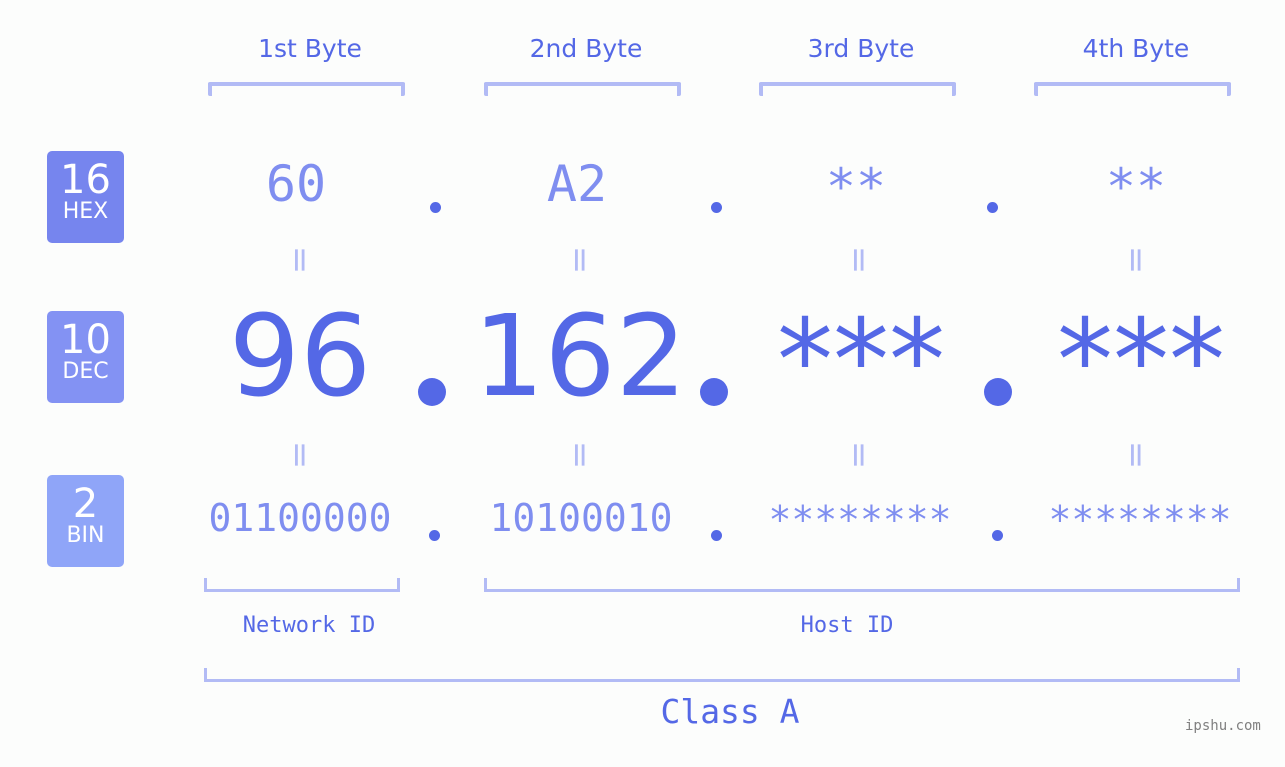 The height and width of the screenshot is (767, 1285). Describe the element at coordinates (85, 180) in the screenshot. I see `hex-base: 16` at that location.